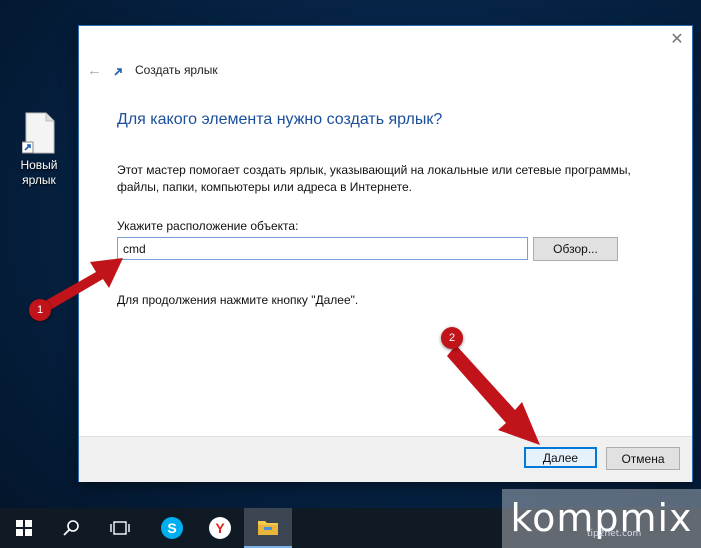 The height and width of the screenshot is (548, 701). Describe the element at coordinates (176, 70) in the screenshot. I see `window-title: Создать ярлык` at that location.